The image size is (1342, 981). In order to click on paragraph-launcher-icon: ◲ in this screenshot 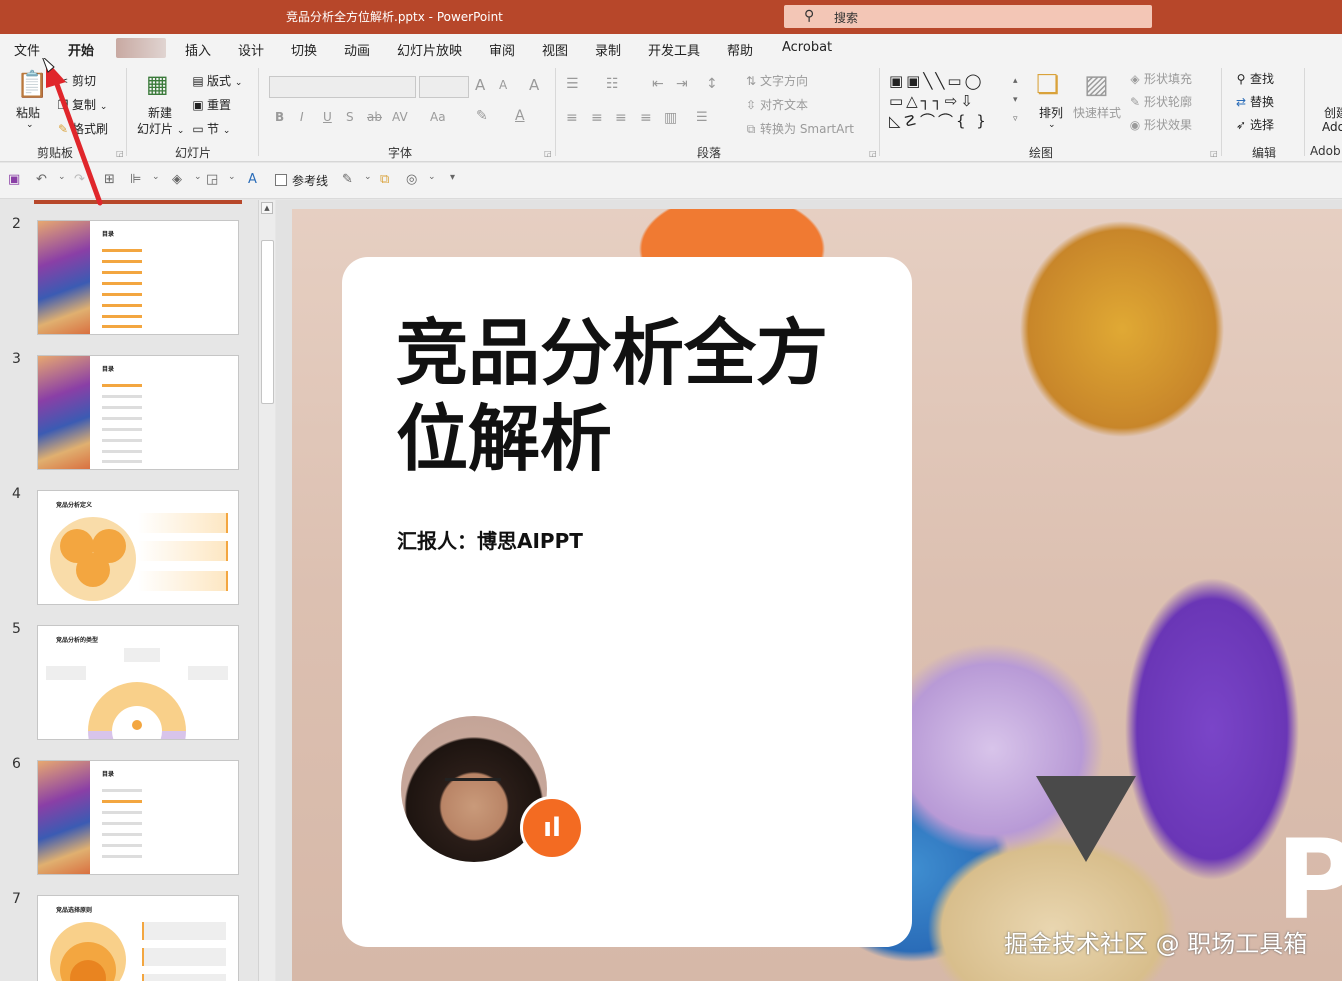, I will do `click(873, 153)`.